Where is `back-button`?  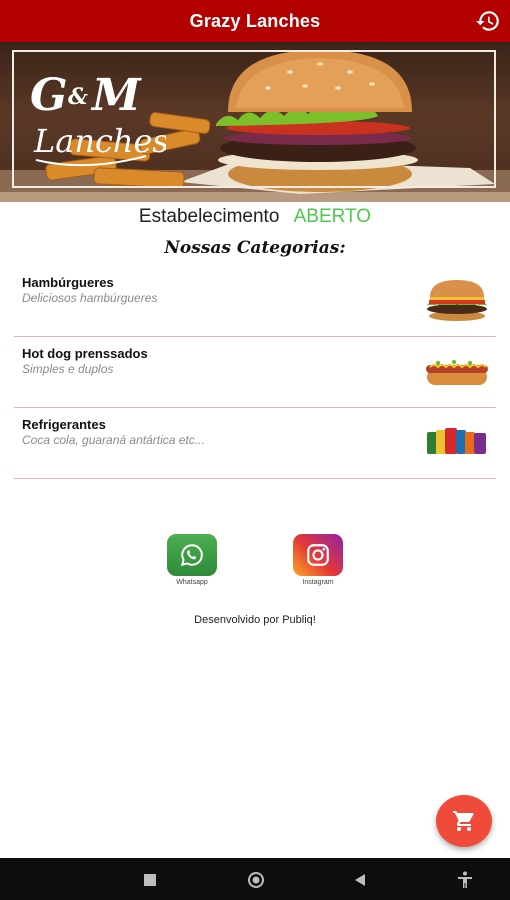
back-button is located at coordinates (360, 880).